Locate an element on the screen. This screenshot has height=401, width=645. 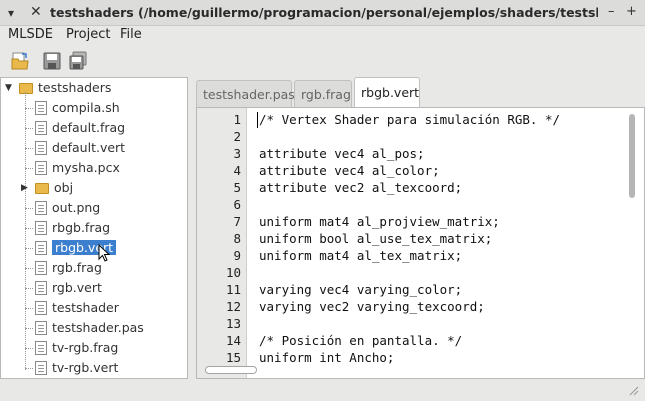
save-all-icon is located at coordinates (78, 60).